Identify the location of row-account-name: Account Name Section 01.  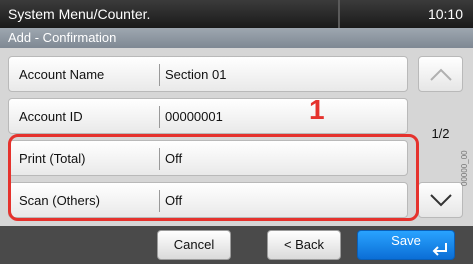
(208, 74).